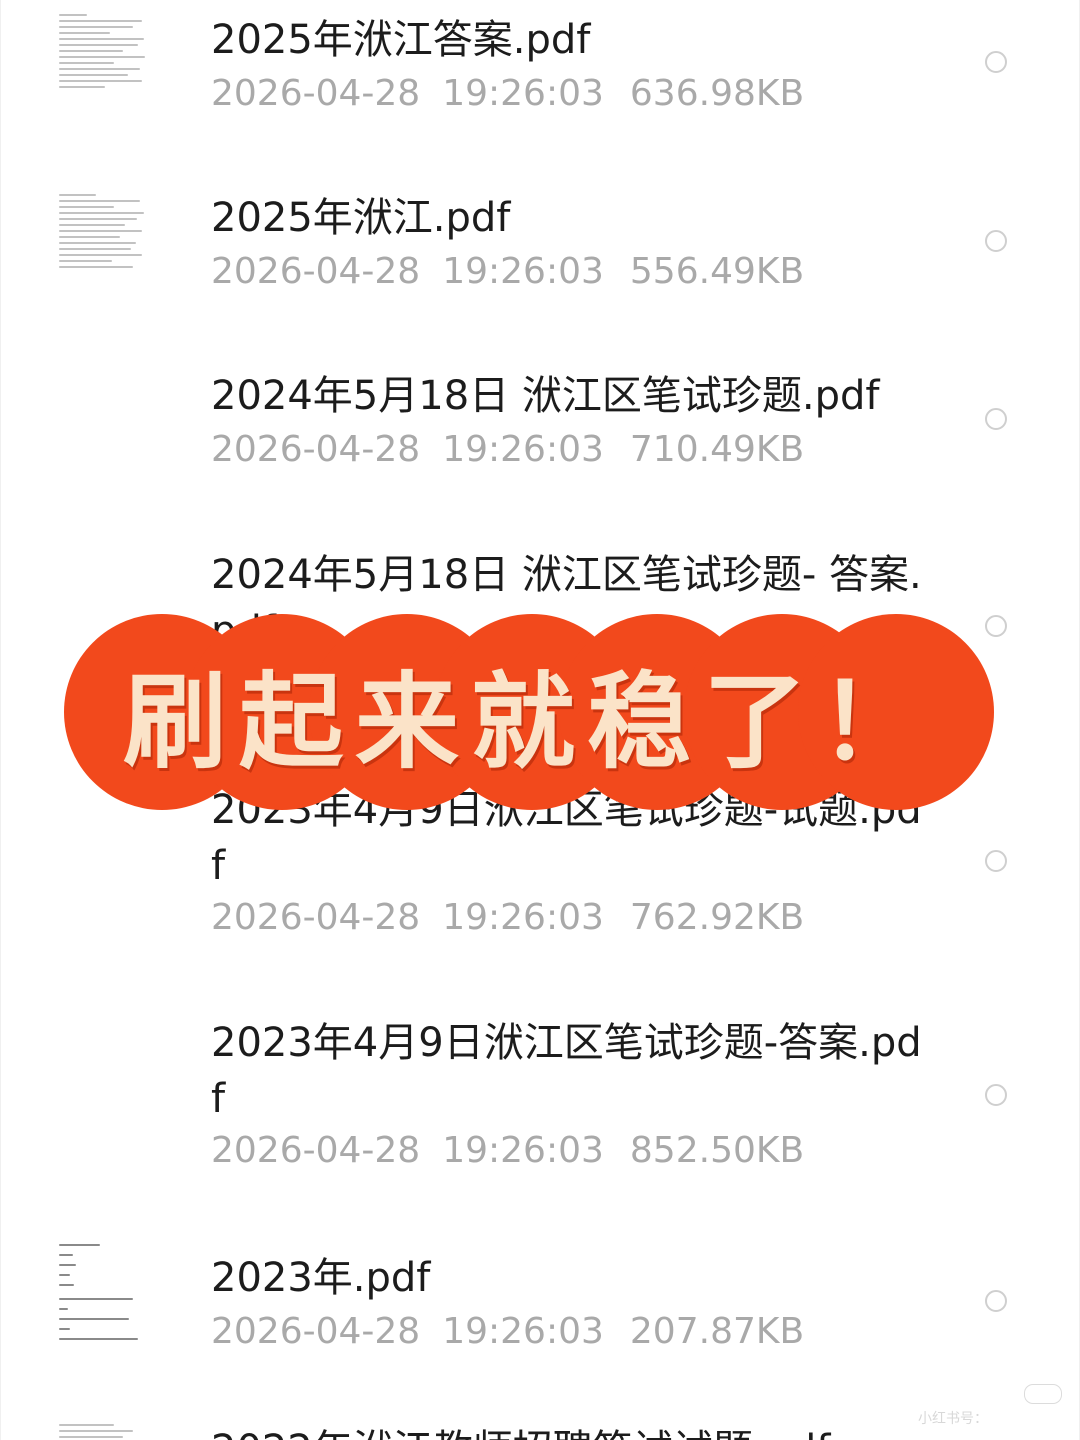 The width and height of the screenshot is (1080, 1440). I want to click on watermark-logo, so click(1043, 1394).